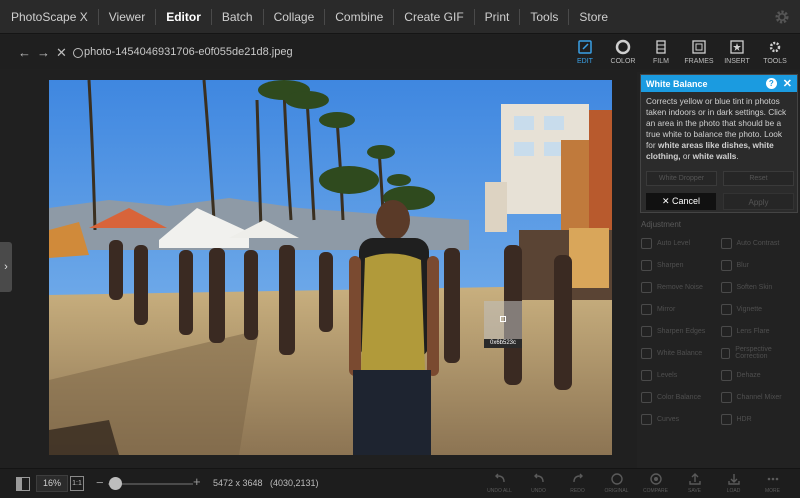 This screenshot has width=800, height=498. What do you see at coordinates (593, 16) in the screenshot?
I see `menu-item-store: Store` at bounding box center [593, 16].